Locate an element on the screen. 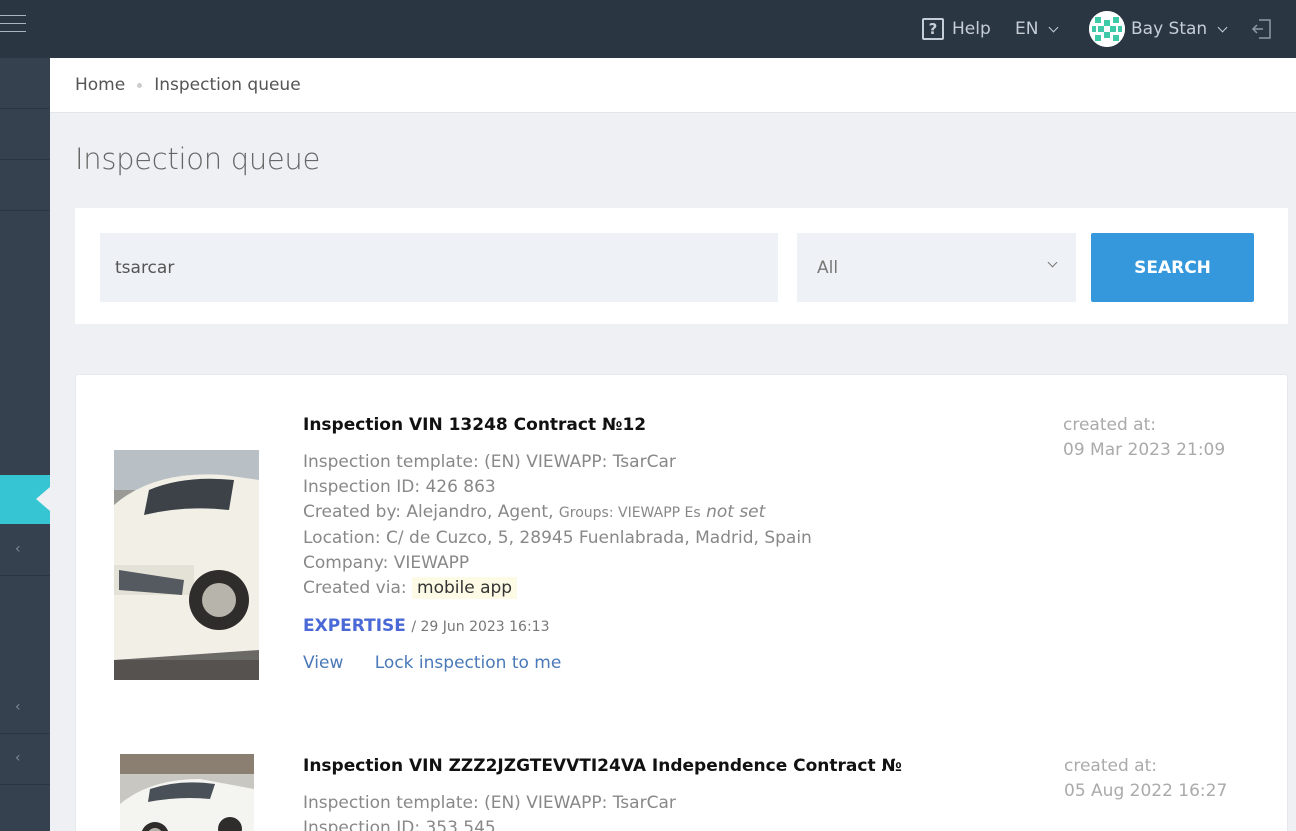 The width and height of the screenshot is (1296, 831). action-links: View Lock inspection to me is located at coordinates (445, 663).